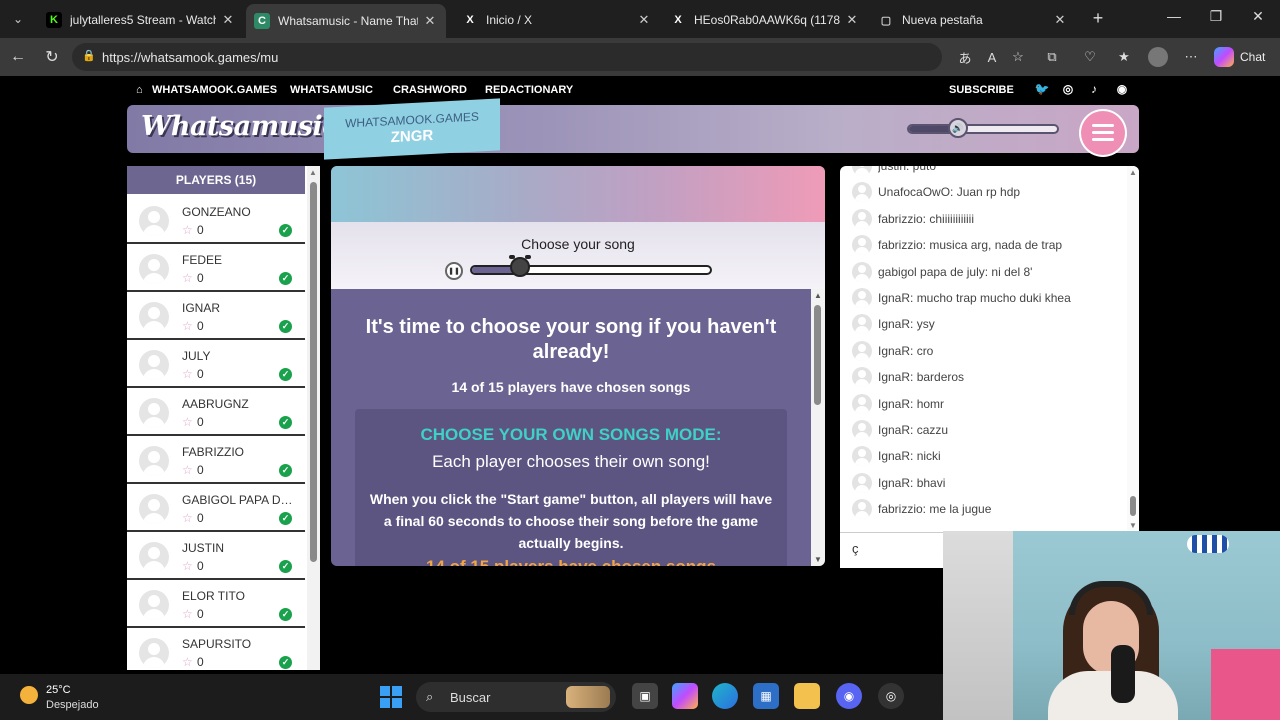  Describe the element at coordinates (507, 57) in the screenshot. I see `address-bar: 🔒 https://whatsamook.games/mu` at that location.